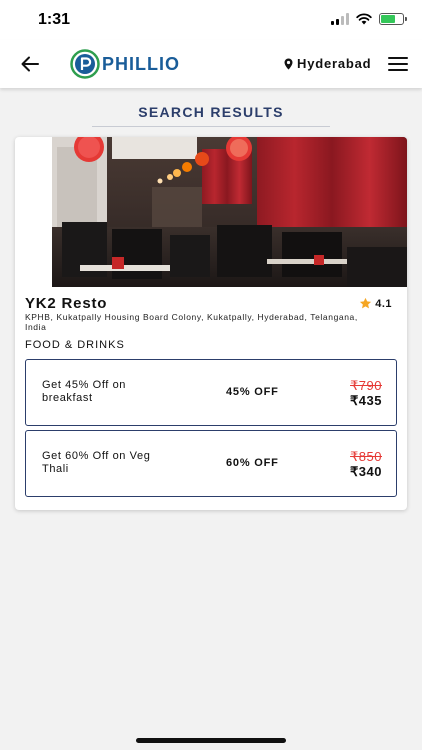  I want to click on final-price: ₹435, so click(366, 400).